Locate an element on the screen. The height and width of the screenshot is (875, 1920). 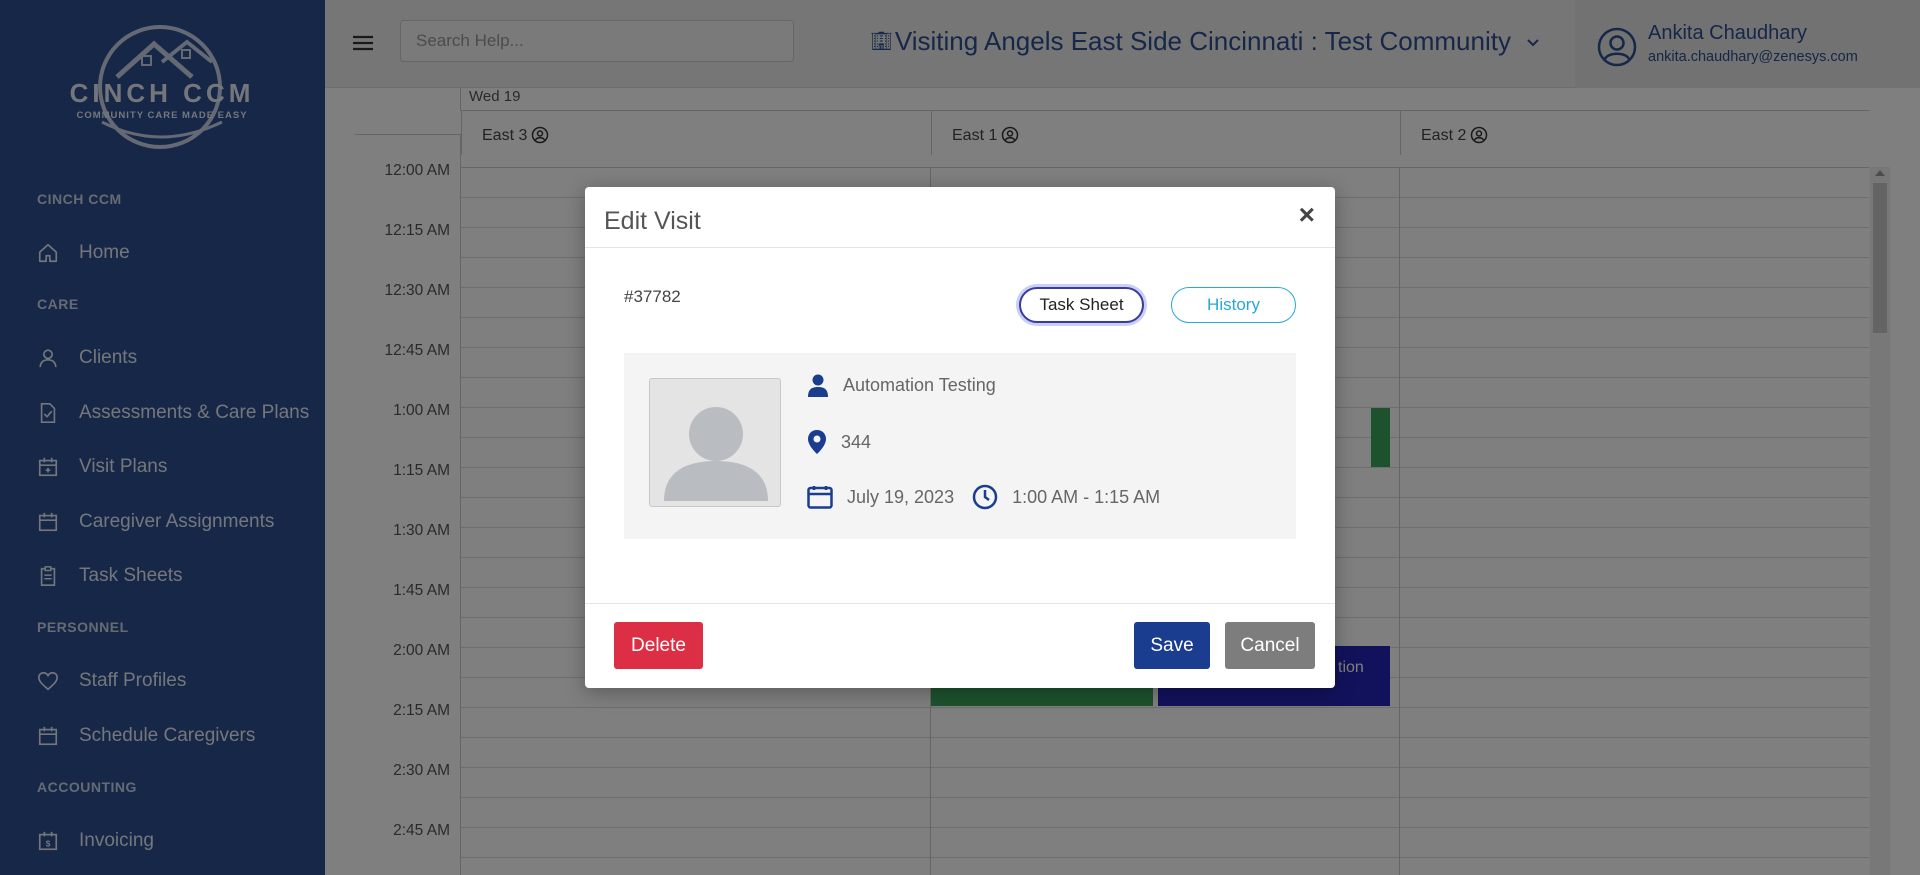
date-time-row: July 19, 2023 1:00 AM - 1:15 AM is located at coordinates (983, 497).